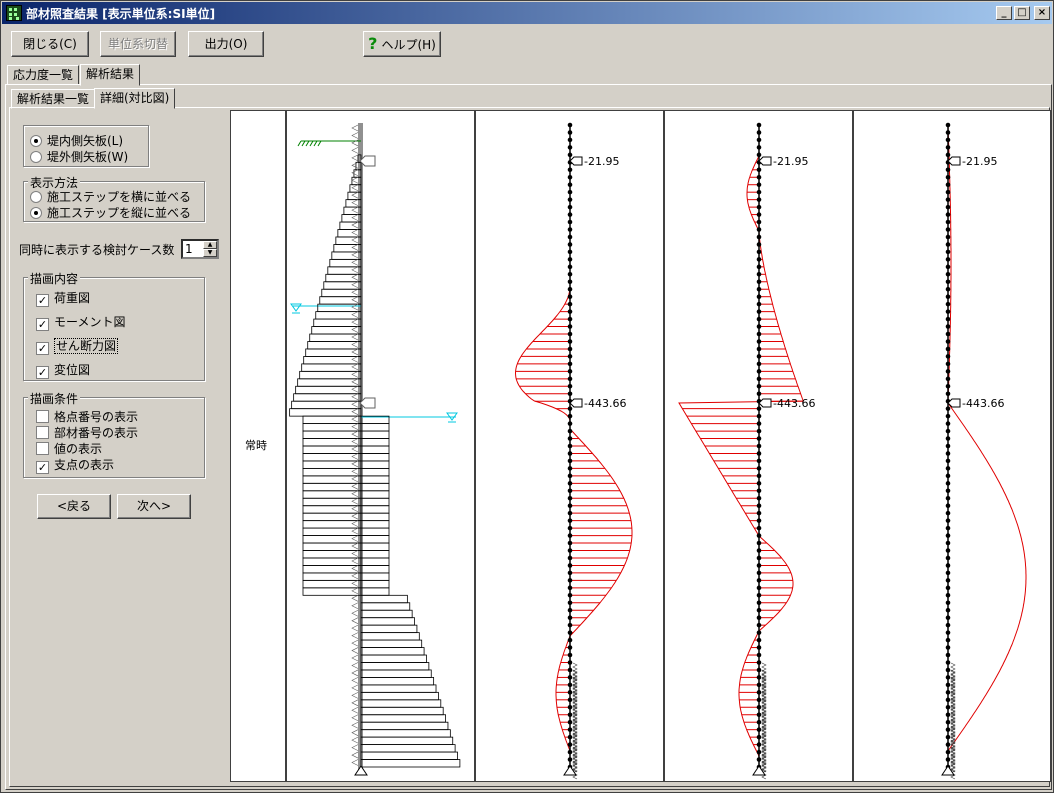 The image size is (1054, 793). What do you see at coordinates (69, 448) in the screenshot?
I see `check-show-values: 値の表示` at bounding box center [69, 448].